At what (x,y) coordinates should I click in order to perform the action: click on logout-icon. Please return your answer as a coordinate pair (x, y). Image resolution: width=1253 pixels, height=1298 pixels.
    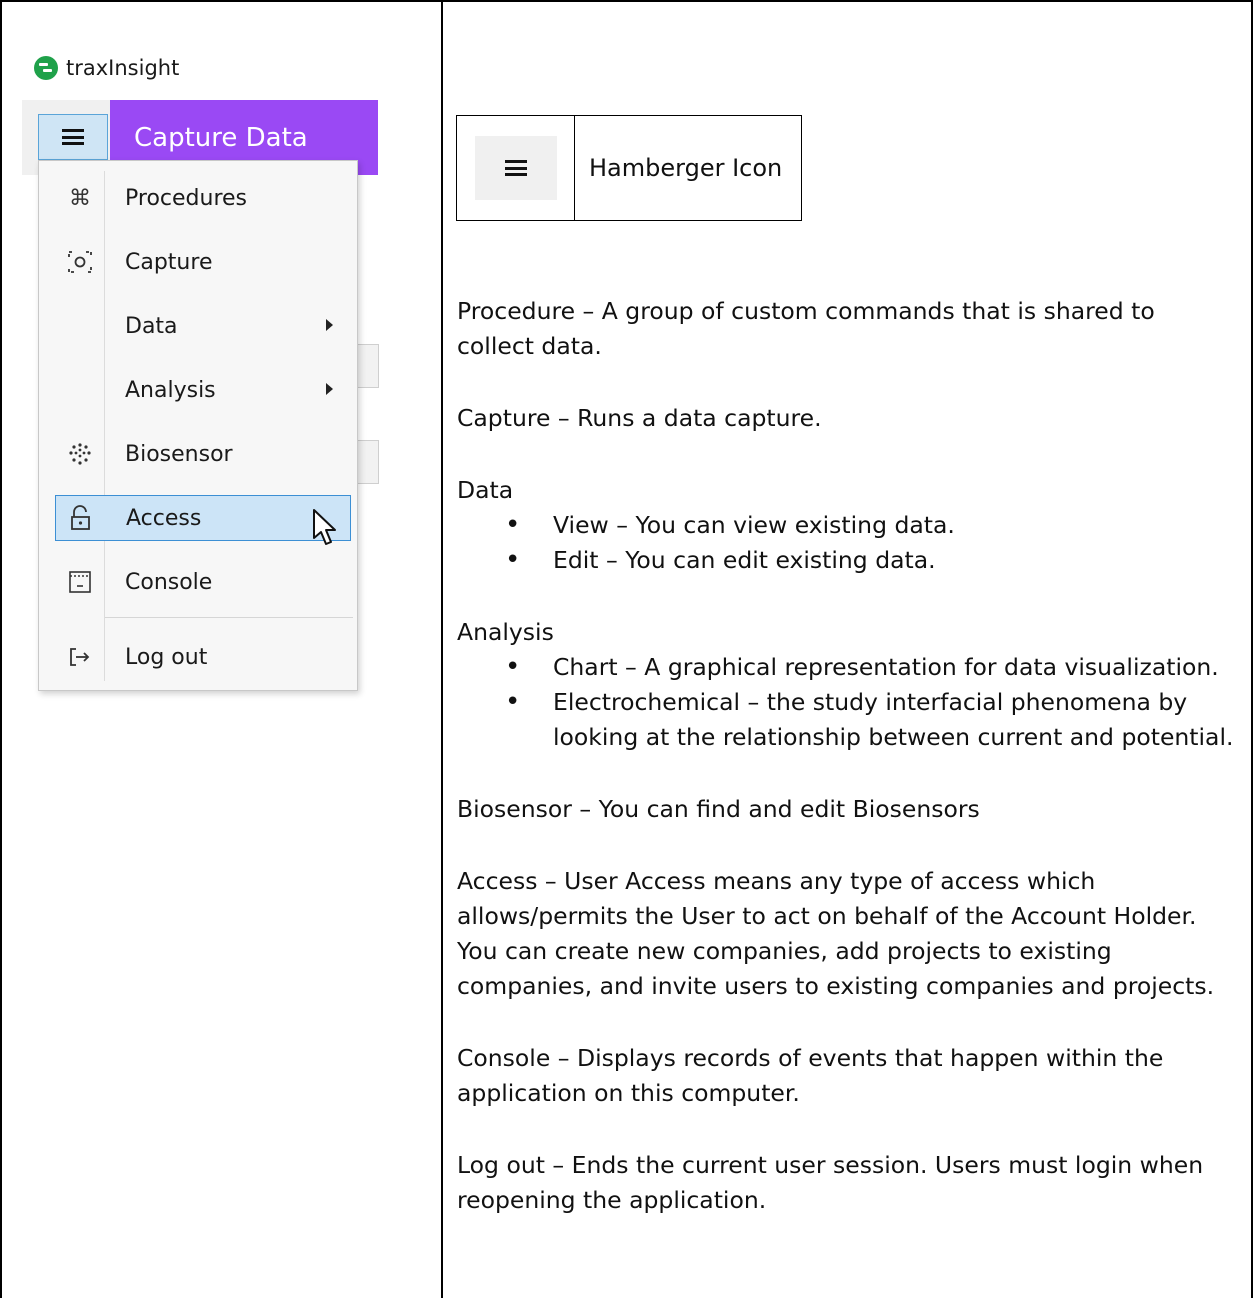
    Looking at the image, I should click on (80, 657).